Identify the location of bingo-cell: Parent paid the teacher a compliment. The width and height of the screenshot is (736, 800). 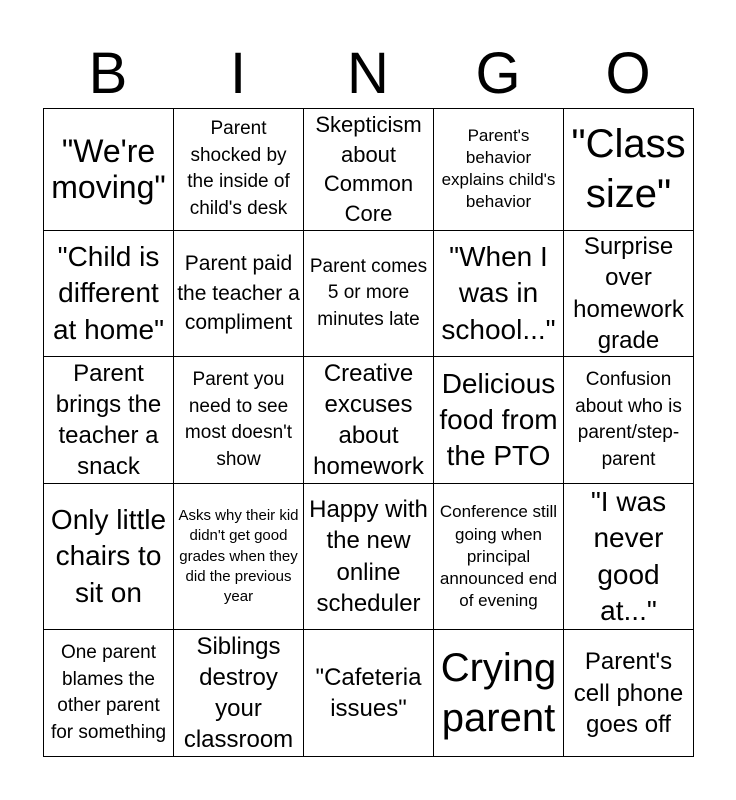
(238, 293).